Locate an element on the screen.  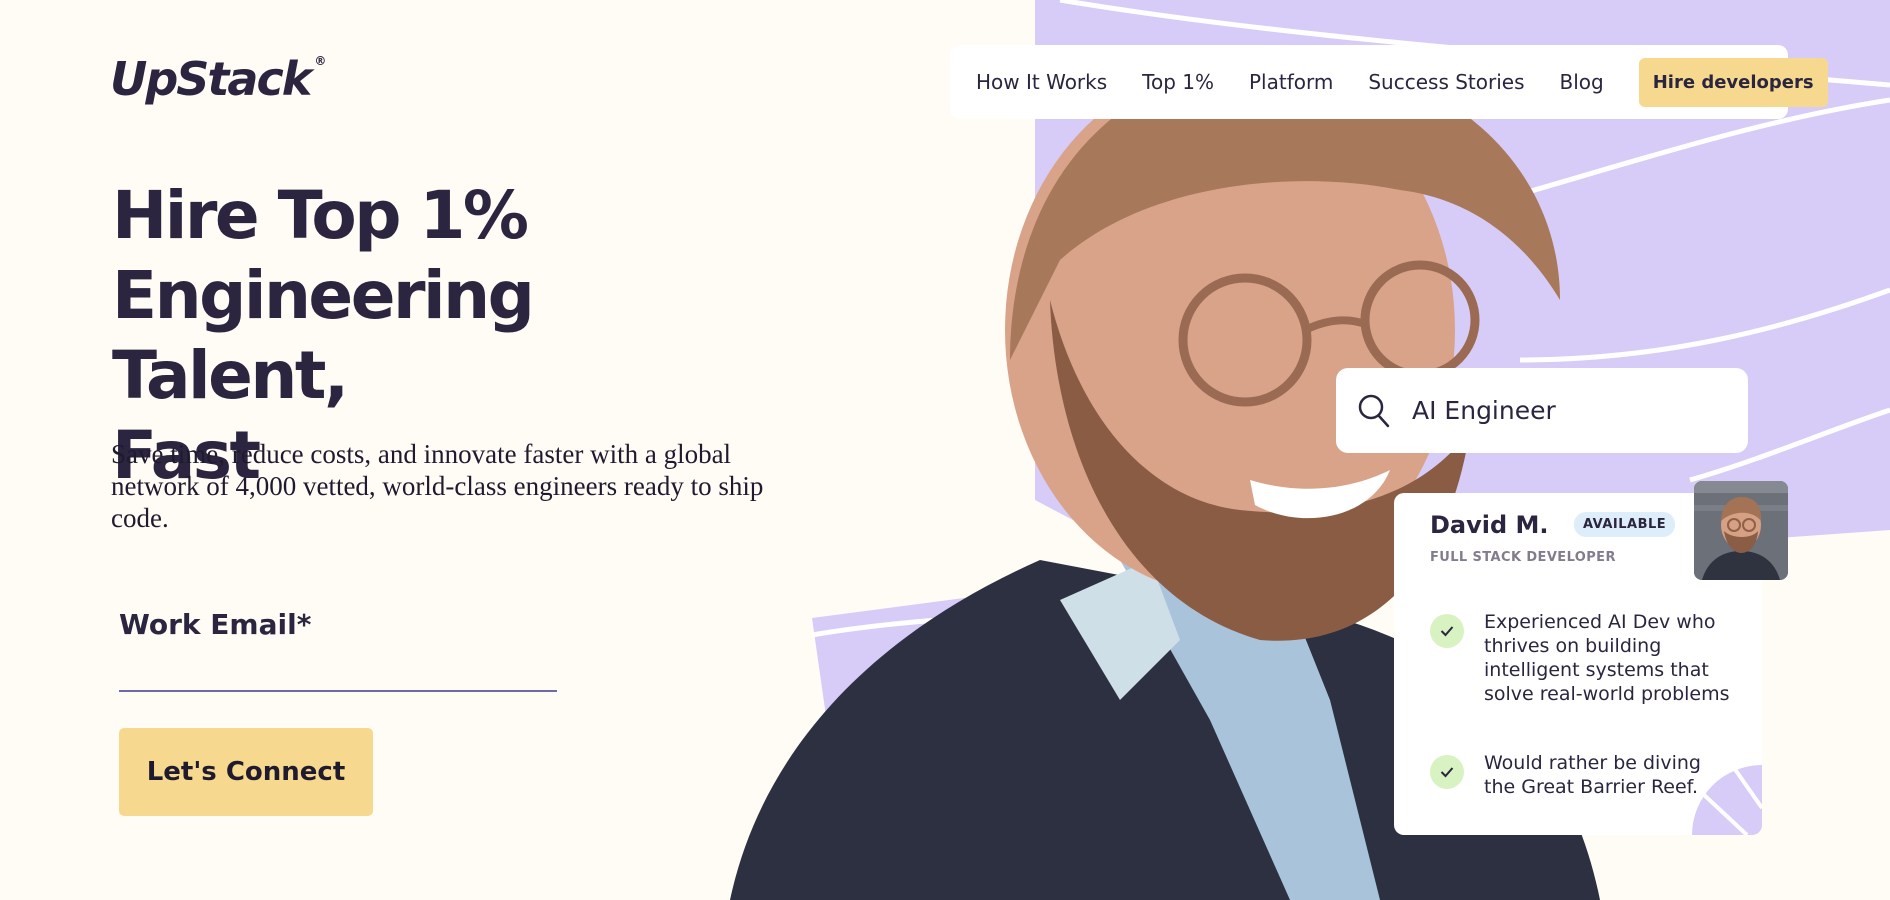
profile-name: David M. is located at coordinates (1489, 525).